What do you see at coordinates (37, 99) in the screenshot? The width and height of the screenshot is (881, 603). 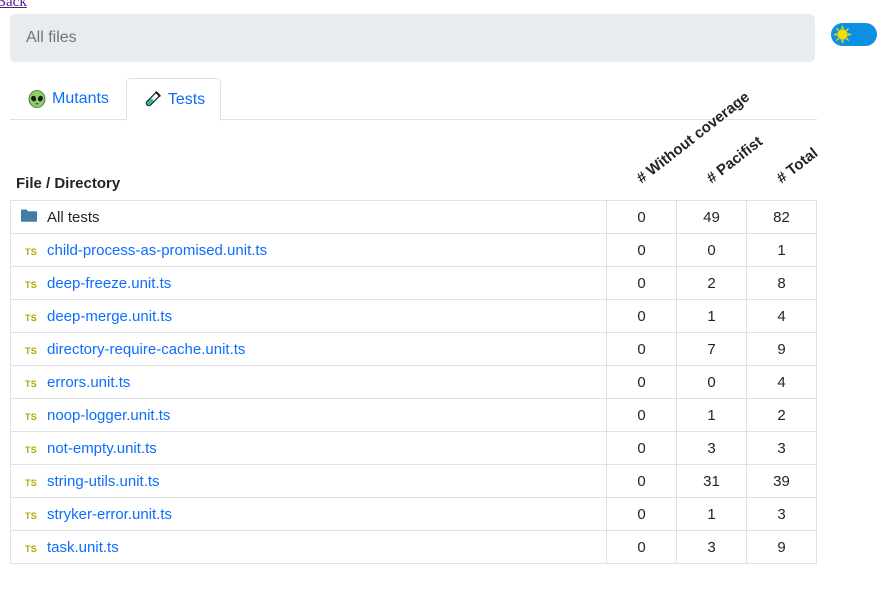 I see `alien-icon` at bounding box center [37, 99].